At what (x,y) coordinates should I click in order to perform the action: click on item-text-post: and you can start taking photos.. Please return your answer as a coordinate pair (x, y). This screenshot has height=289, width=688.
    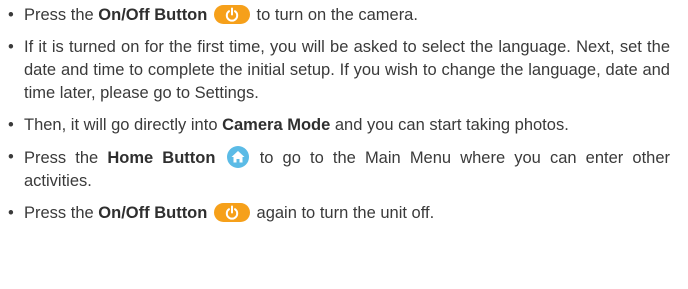
    Looking at the image, I should click on (449, 125).